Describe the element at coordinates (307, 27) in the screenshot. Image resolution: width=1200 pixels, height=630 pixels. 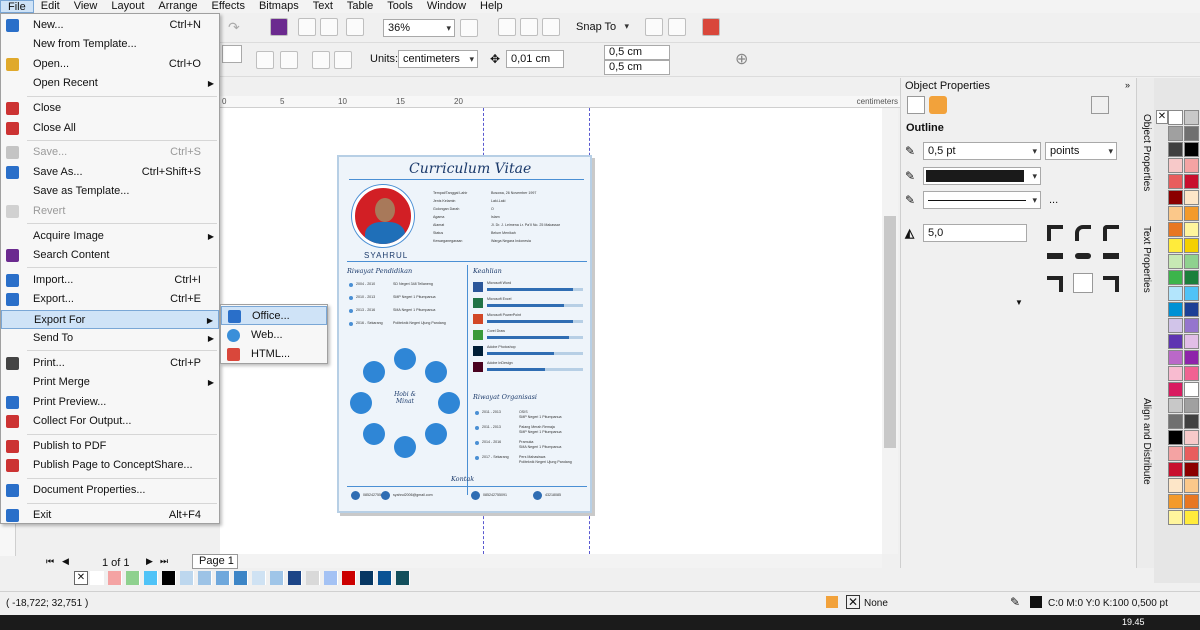
I see `search-icon` at that location.